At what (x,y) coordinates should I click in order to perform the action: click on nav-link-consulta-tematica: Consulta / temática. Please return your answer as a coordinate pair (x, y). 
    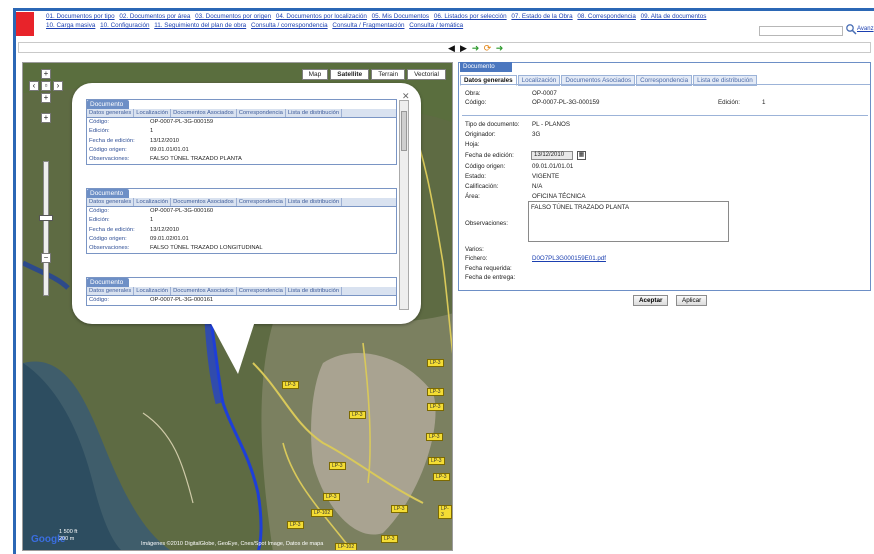
    Looking at the image, I should click on (436, 25).